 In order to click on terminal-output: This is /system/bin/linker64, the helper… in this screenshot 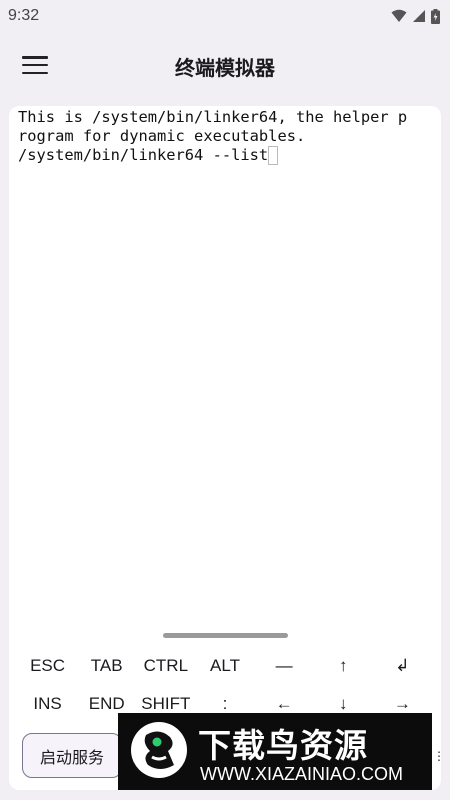, I will do `click(228, 136)`.